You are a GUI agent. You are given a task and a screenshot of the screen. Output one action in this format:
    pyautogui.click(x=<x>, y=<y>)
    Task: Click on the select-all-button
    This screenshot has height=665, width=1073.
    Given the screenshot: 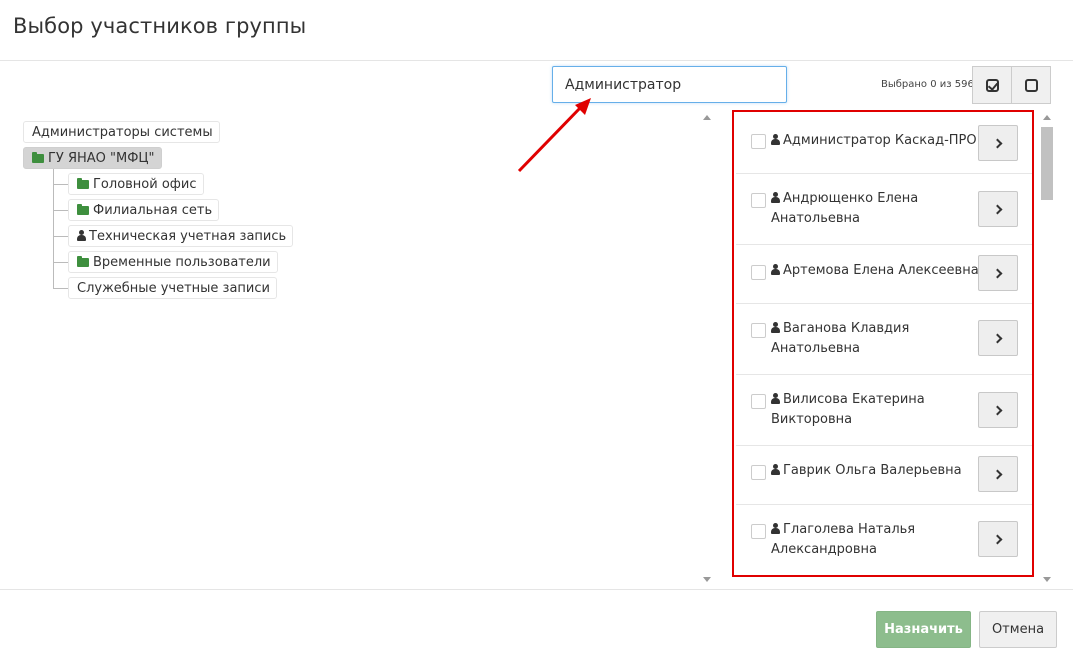 What is the action you would take?
    pyautogui.click(x=992, y=85)
    